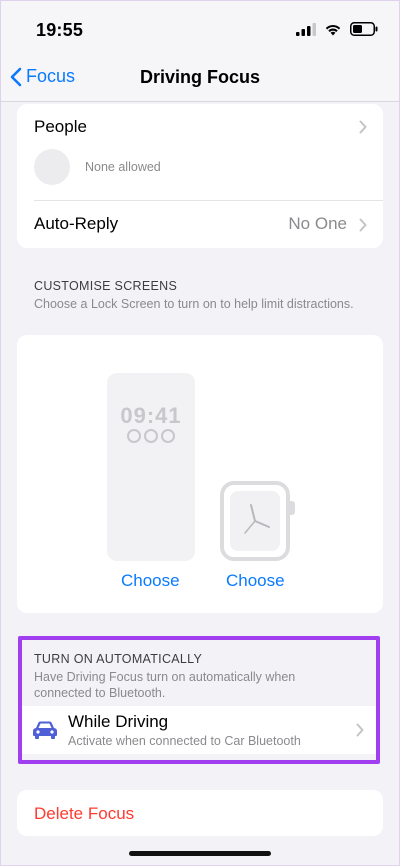 Image resolution: width=400 pixels, height=866 pixels. What do you see at coordinates (317, 223) in the screenshot?
I see `auto-reply-value: No One` at bounding box center [317, 223].